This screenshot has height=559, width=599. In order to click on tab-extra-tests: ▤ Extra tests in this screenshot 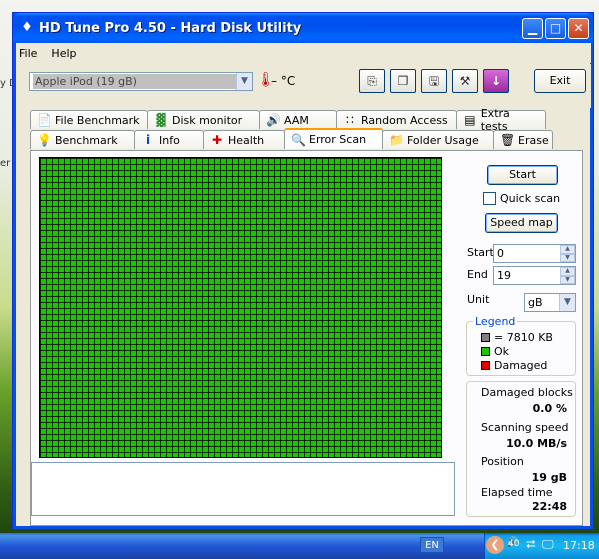, I will do `click(501, 120)`.